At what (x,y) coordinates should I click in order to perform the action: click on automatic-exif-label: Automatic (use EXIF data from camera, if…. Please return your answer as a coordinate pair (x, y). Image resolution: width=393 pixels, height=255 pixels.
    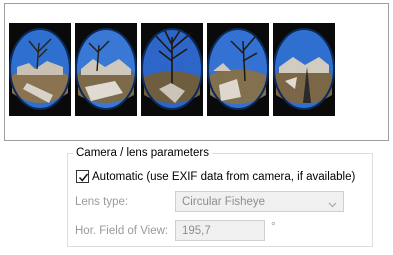
    Looking at the image, I should click on (224, 177).